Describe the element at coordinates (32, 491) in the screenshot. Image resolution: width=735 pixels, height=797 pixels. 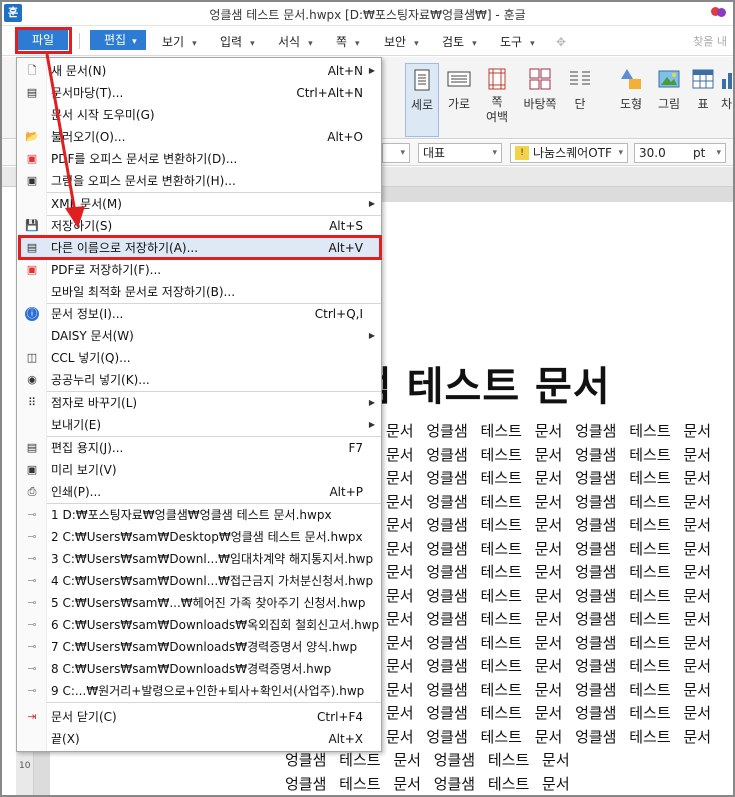
I see `print-icon: ⎙` at that location.